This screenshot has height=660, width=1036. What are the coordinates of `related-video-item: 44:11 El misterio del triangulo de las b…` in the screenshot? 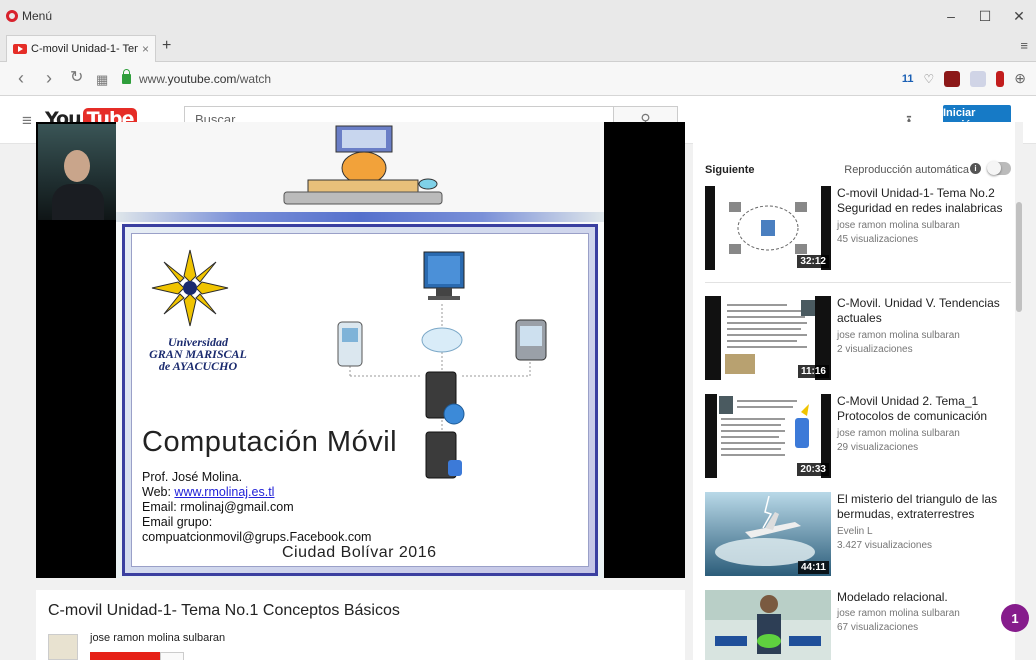 It's located at (860, 538).